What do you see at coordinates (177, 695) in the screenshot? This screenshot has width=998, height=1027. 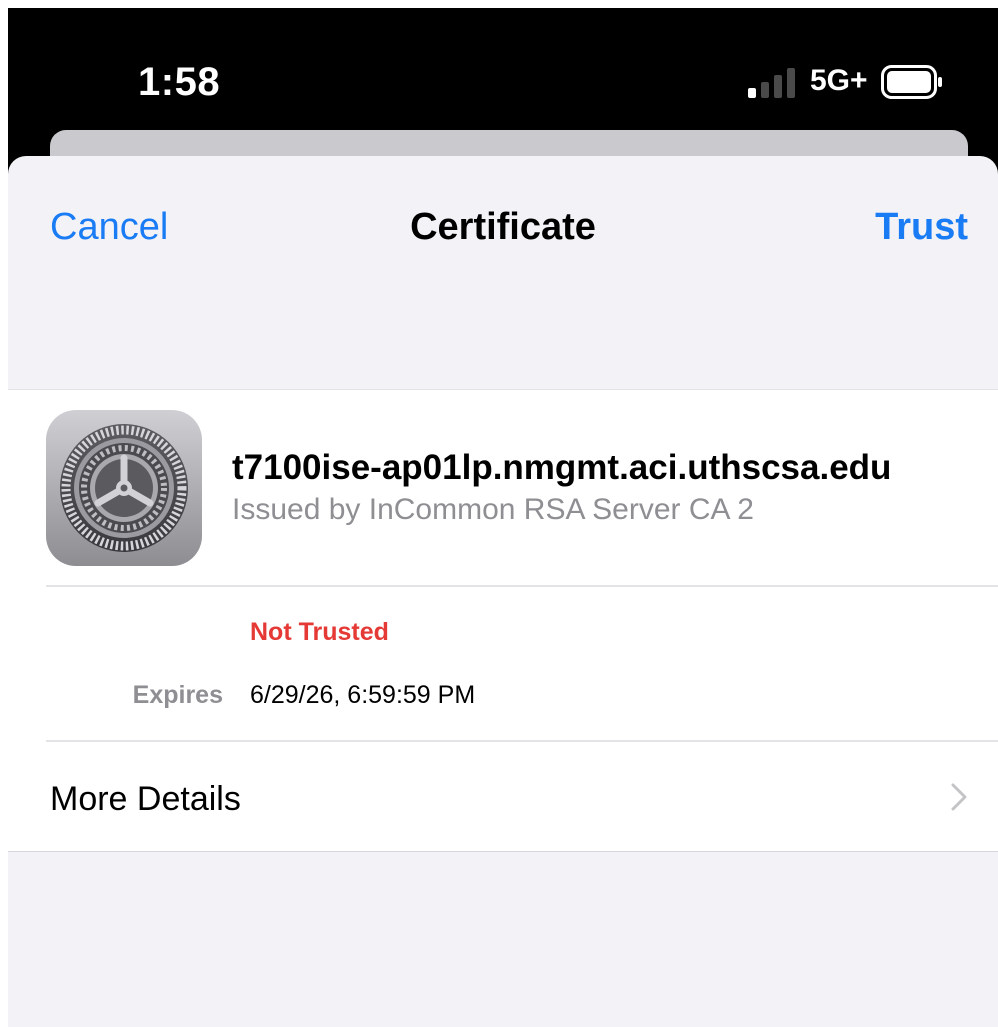 I see `expires-label: Expires` at bounding box center [177, 695].